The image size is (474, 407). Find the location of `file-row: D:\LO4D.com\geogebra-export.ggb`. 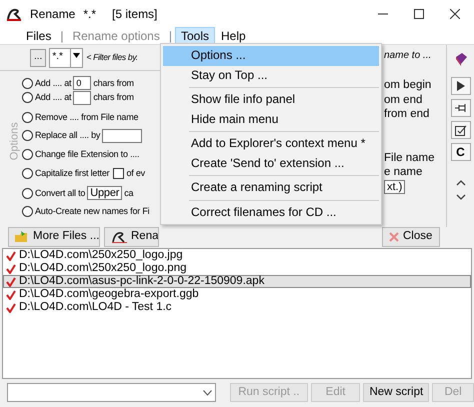

file-row: D:\LO4D.com\geogebra-export.ggb is located at coordinates (237, 294).